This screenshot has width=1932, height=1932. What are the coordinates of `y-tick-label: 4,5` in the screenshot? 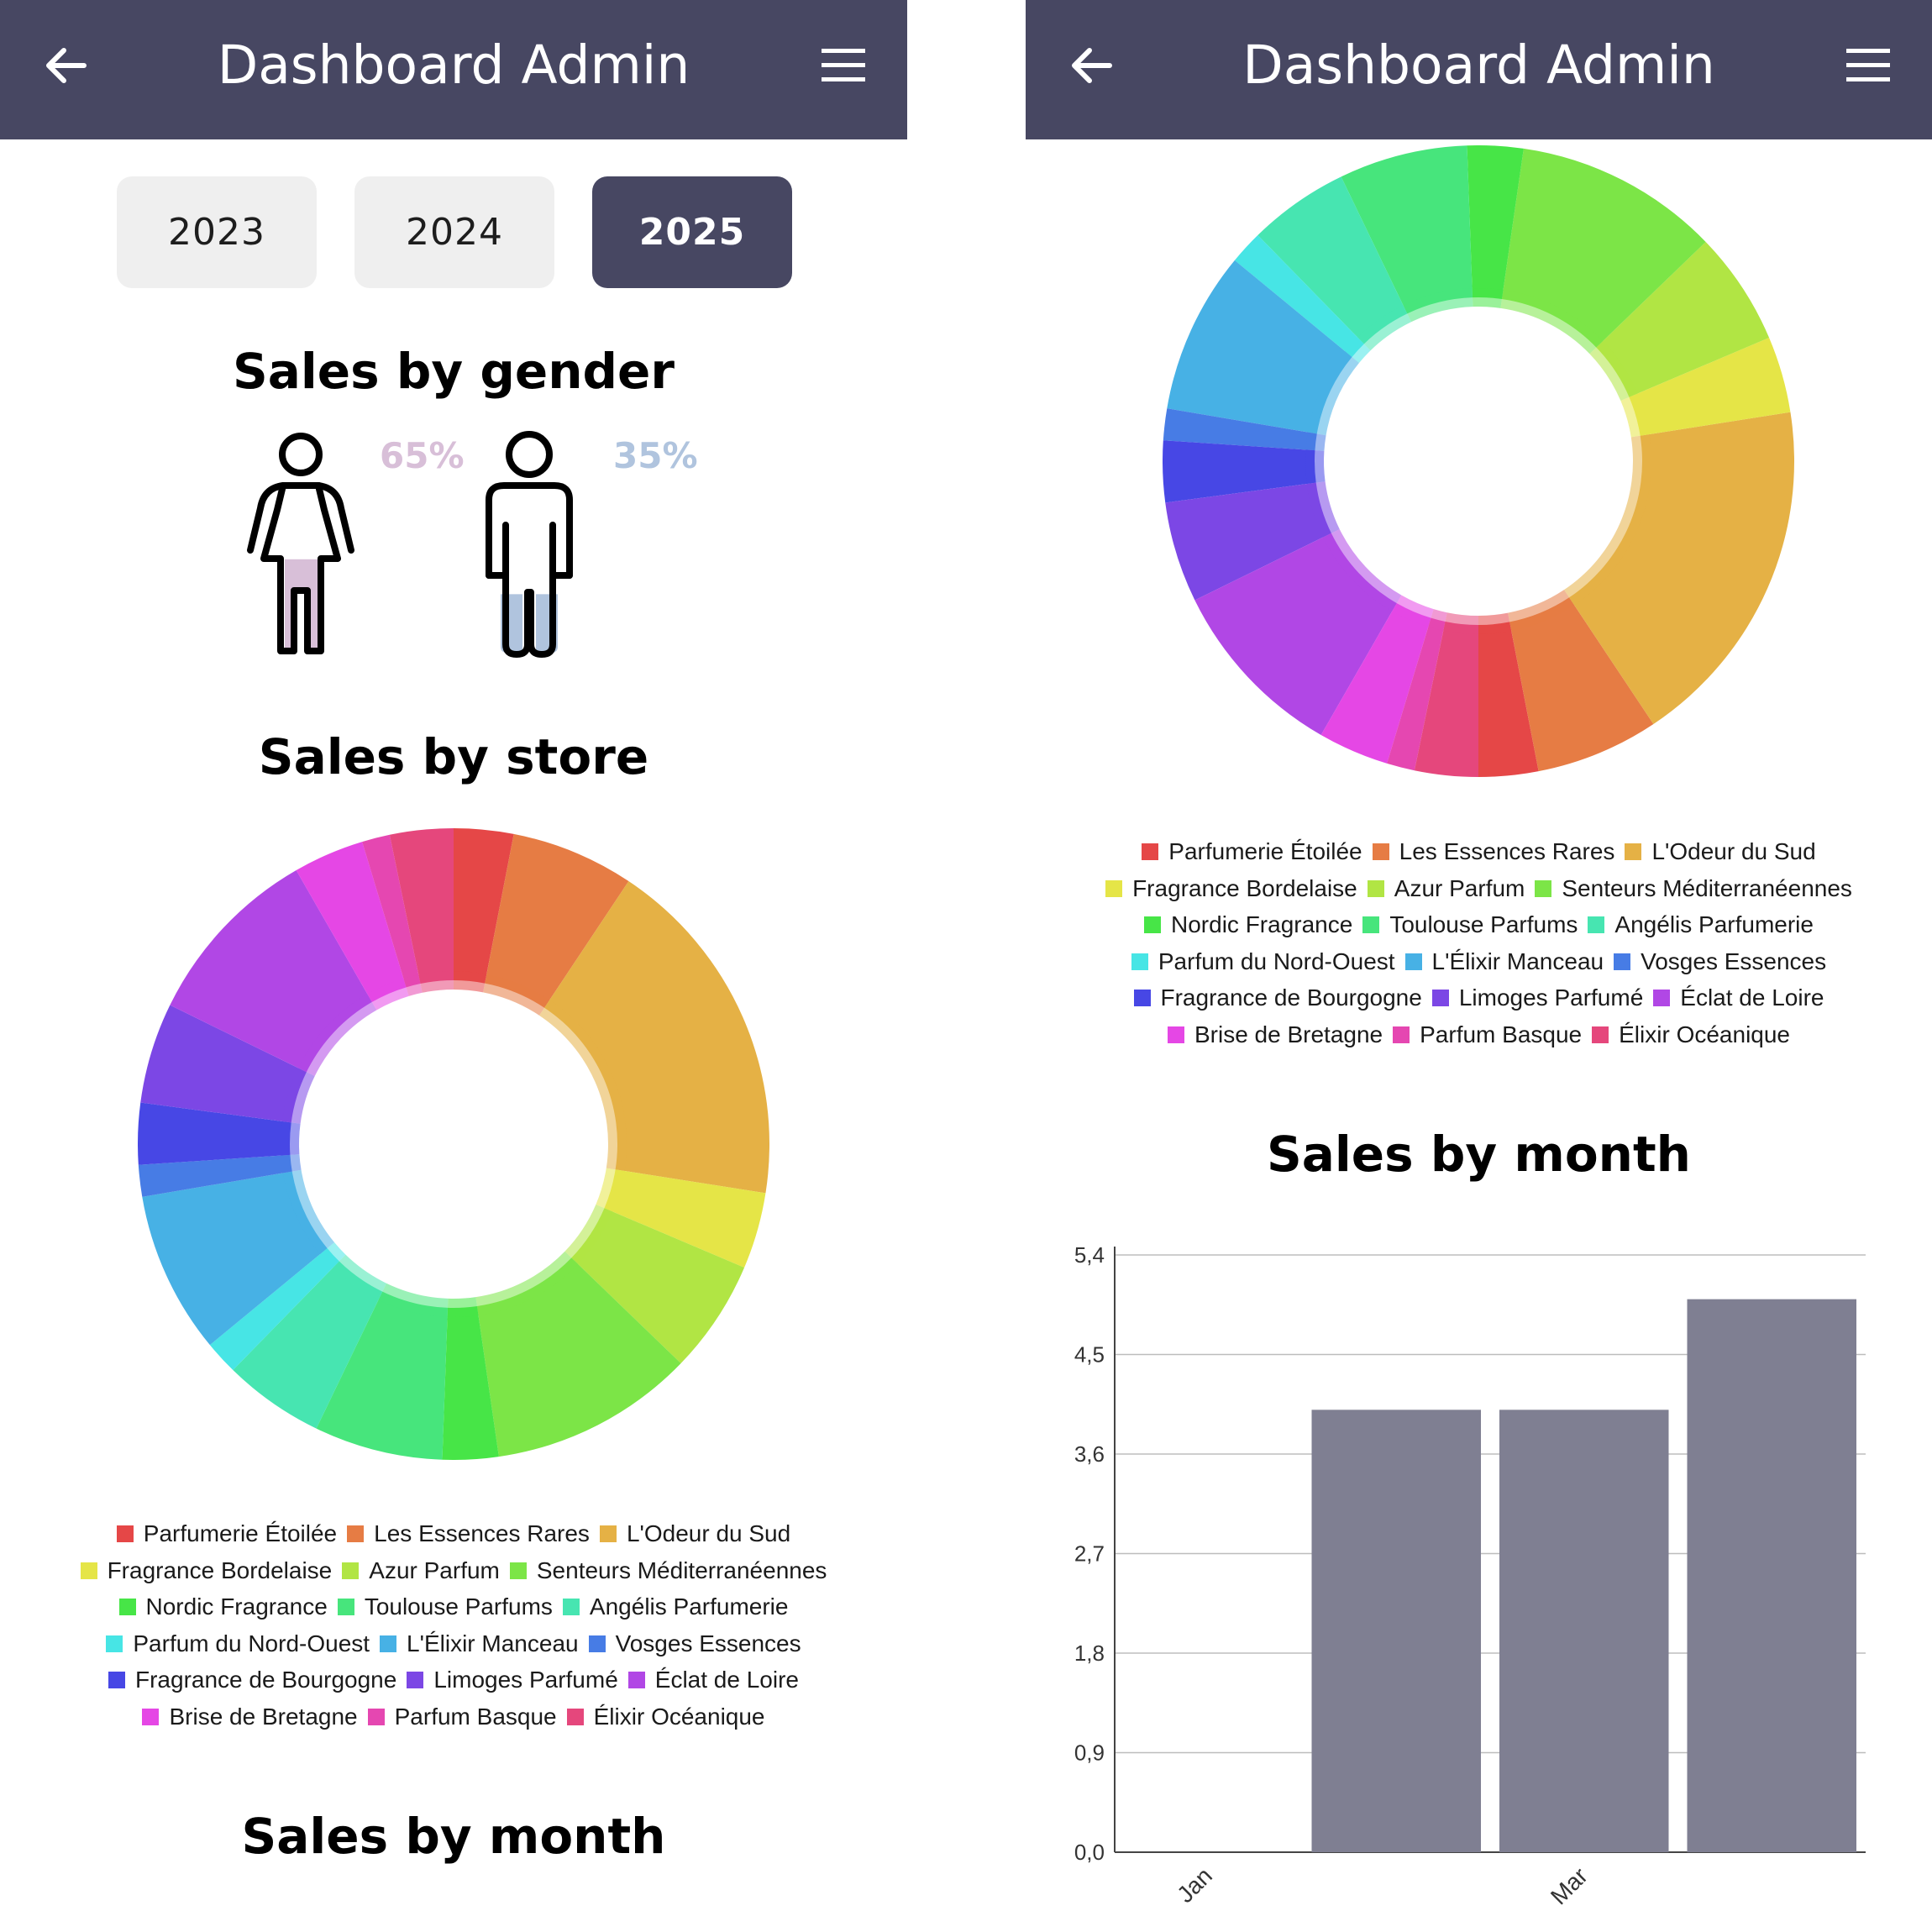 It's located at (1089, 1355).